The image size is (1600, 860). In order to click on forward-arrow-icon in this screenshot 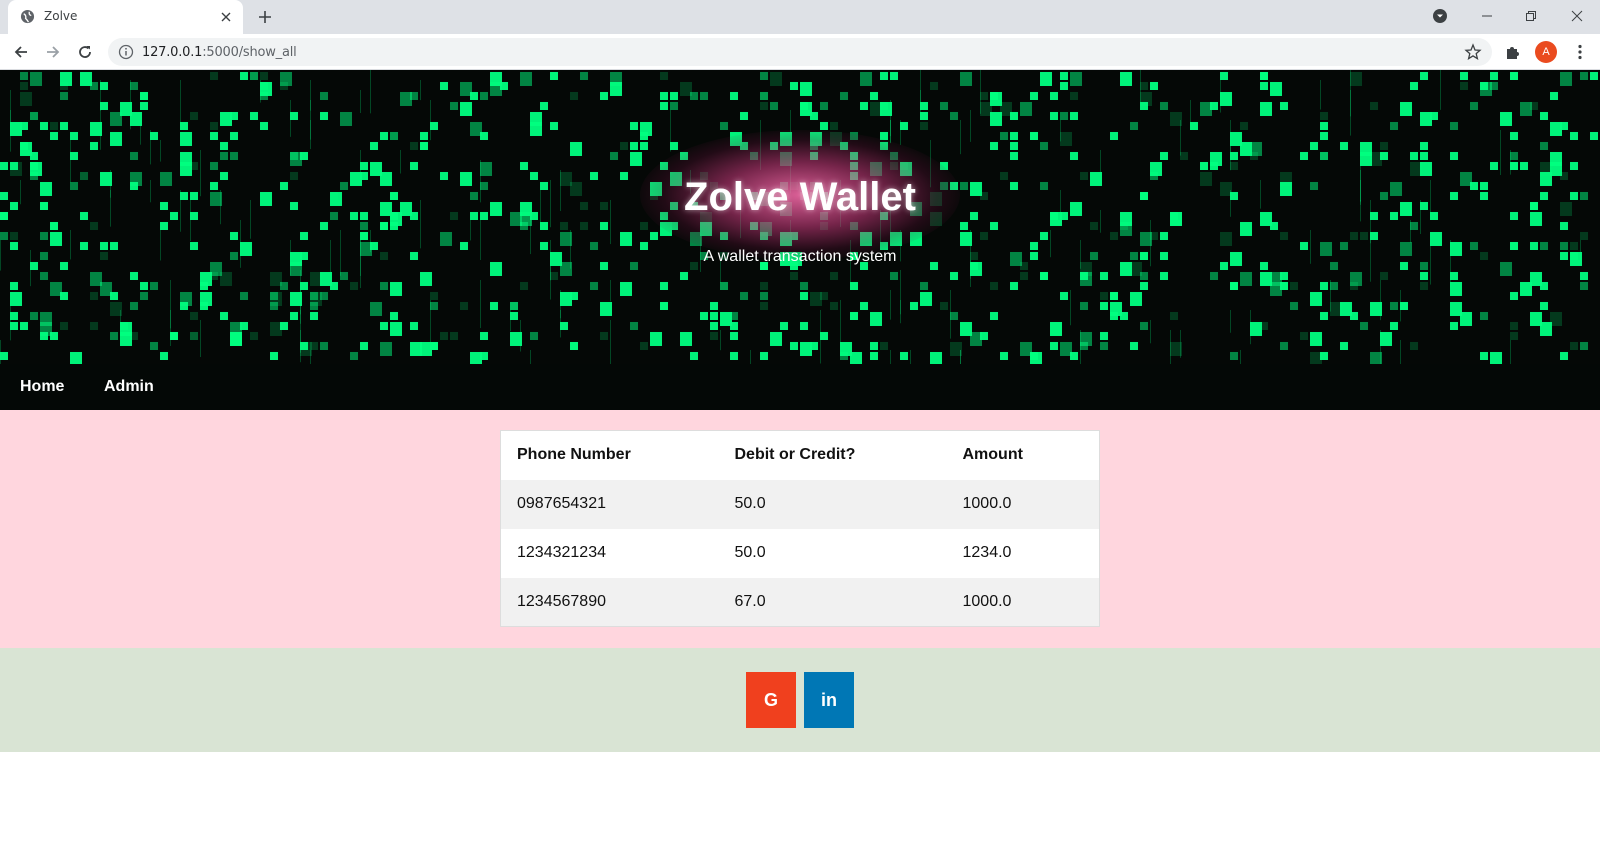, I will do `click(53, 52)`.